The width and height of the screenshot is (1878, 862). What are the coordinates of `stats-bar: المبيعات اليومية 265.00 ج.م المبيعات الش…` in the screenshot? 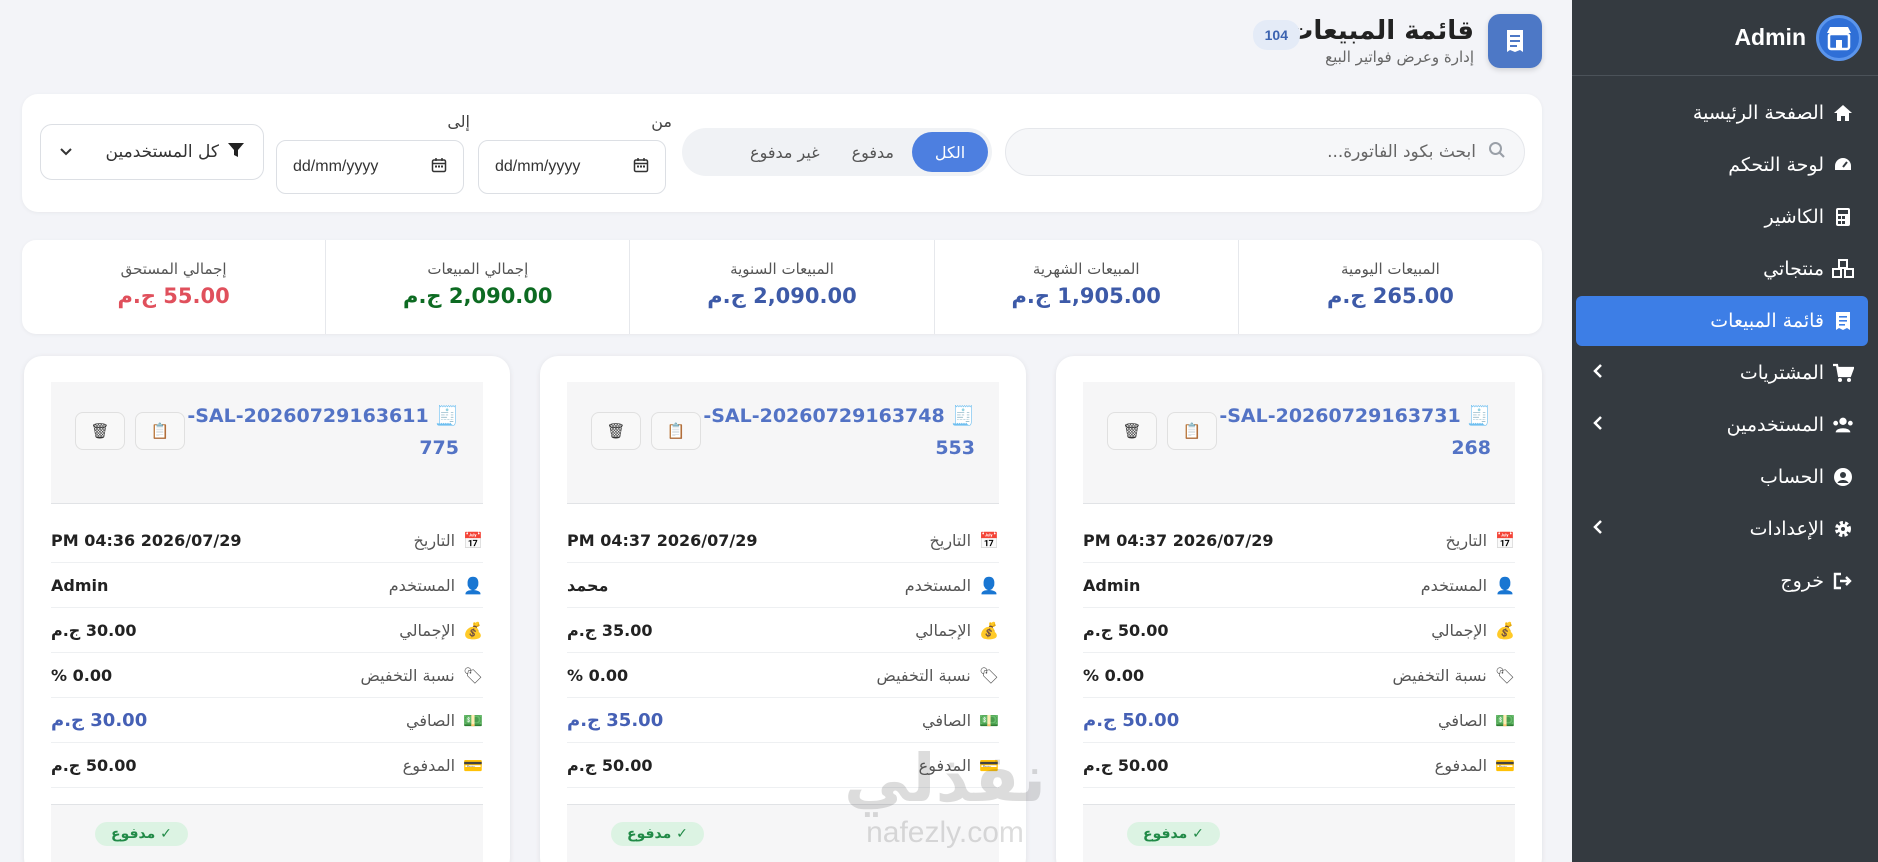 It's located at (782, 287).